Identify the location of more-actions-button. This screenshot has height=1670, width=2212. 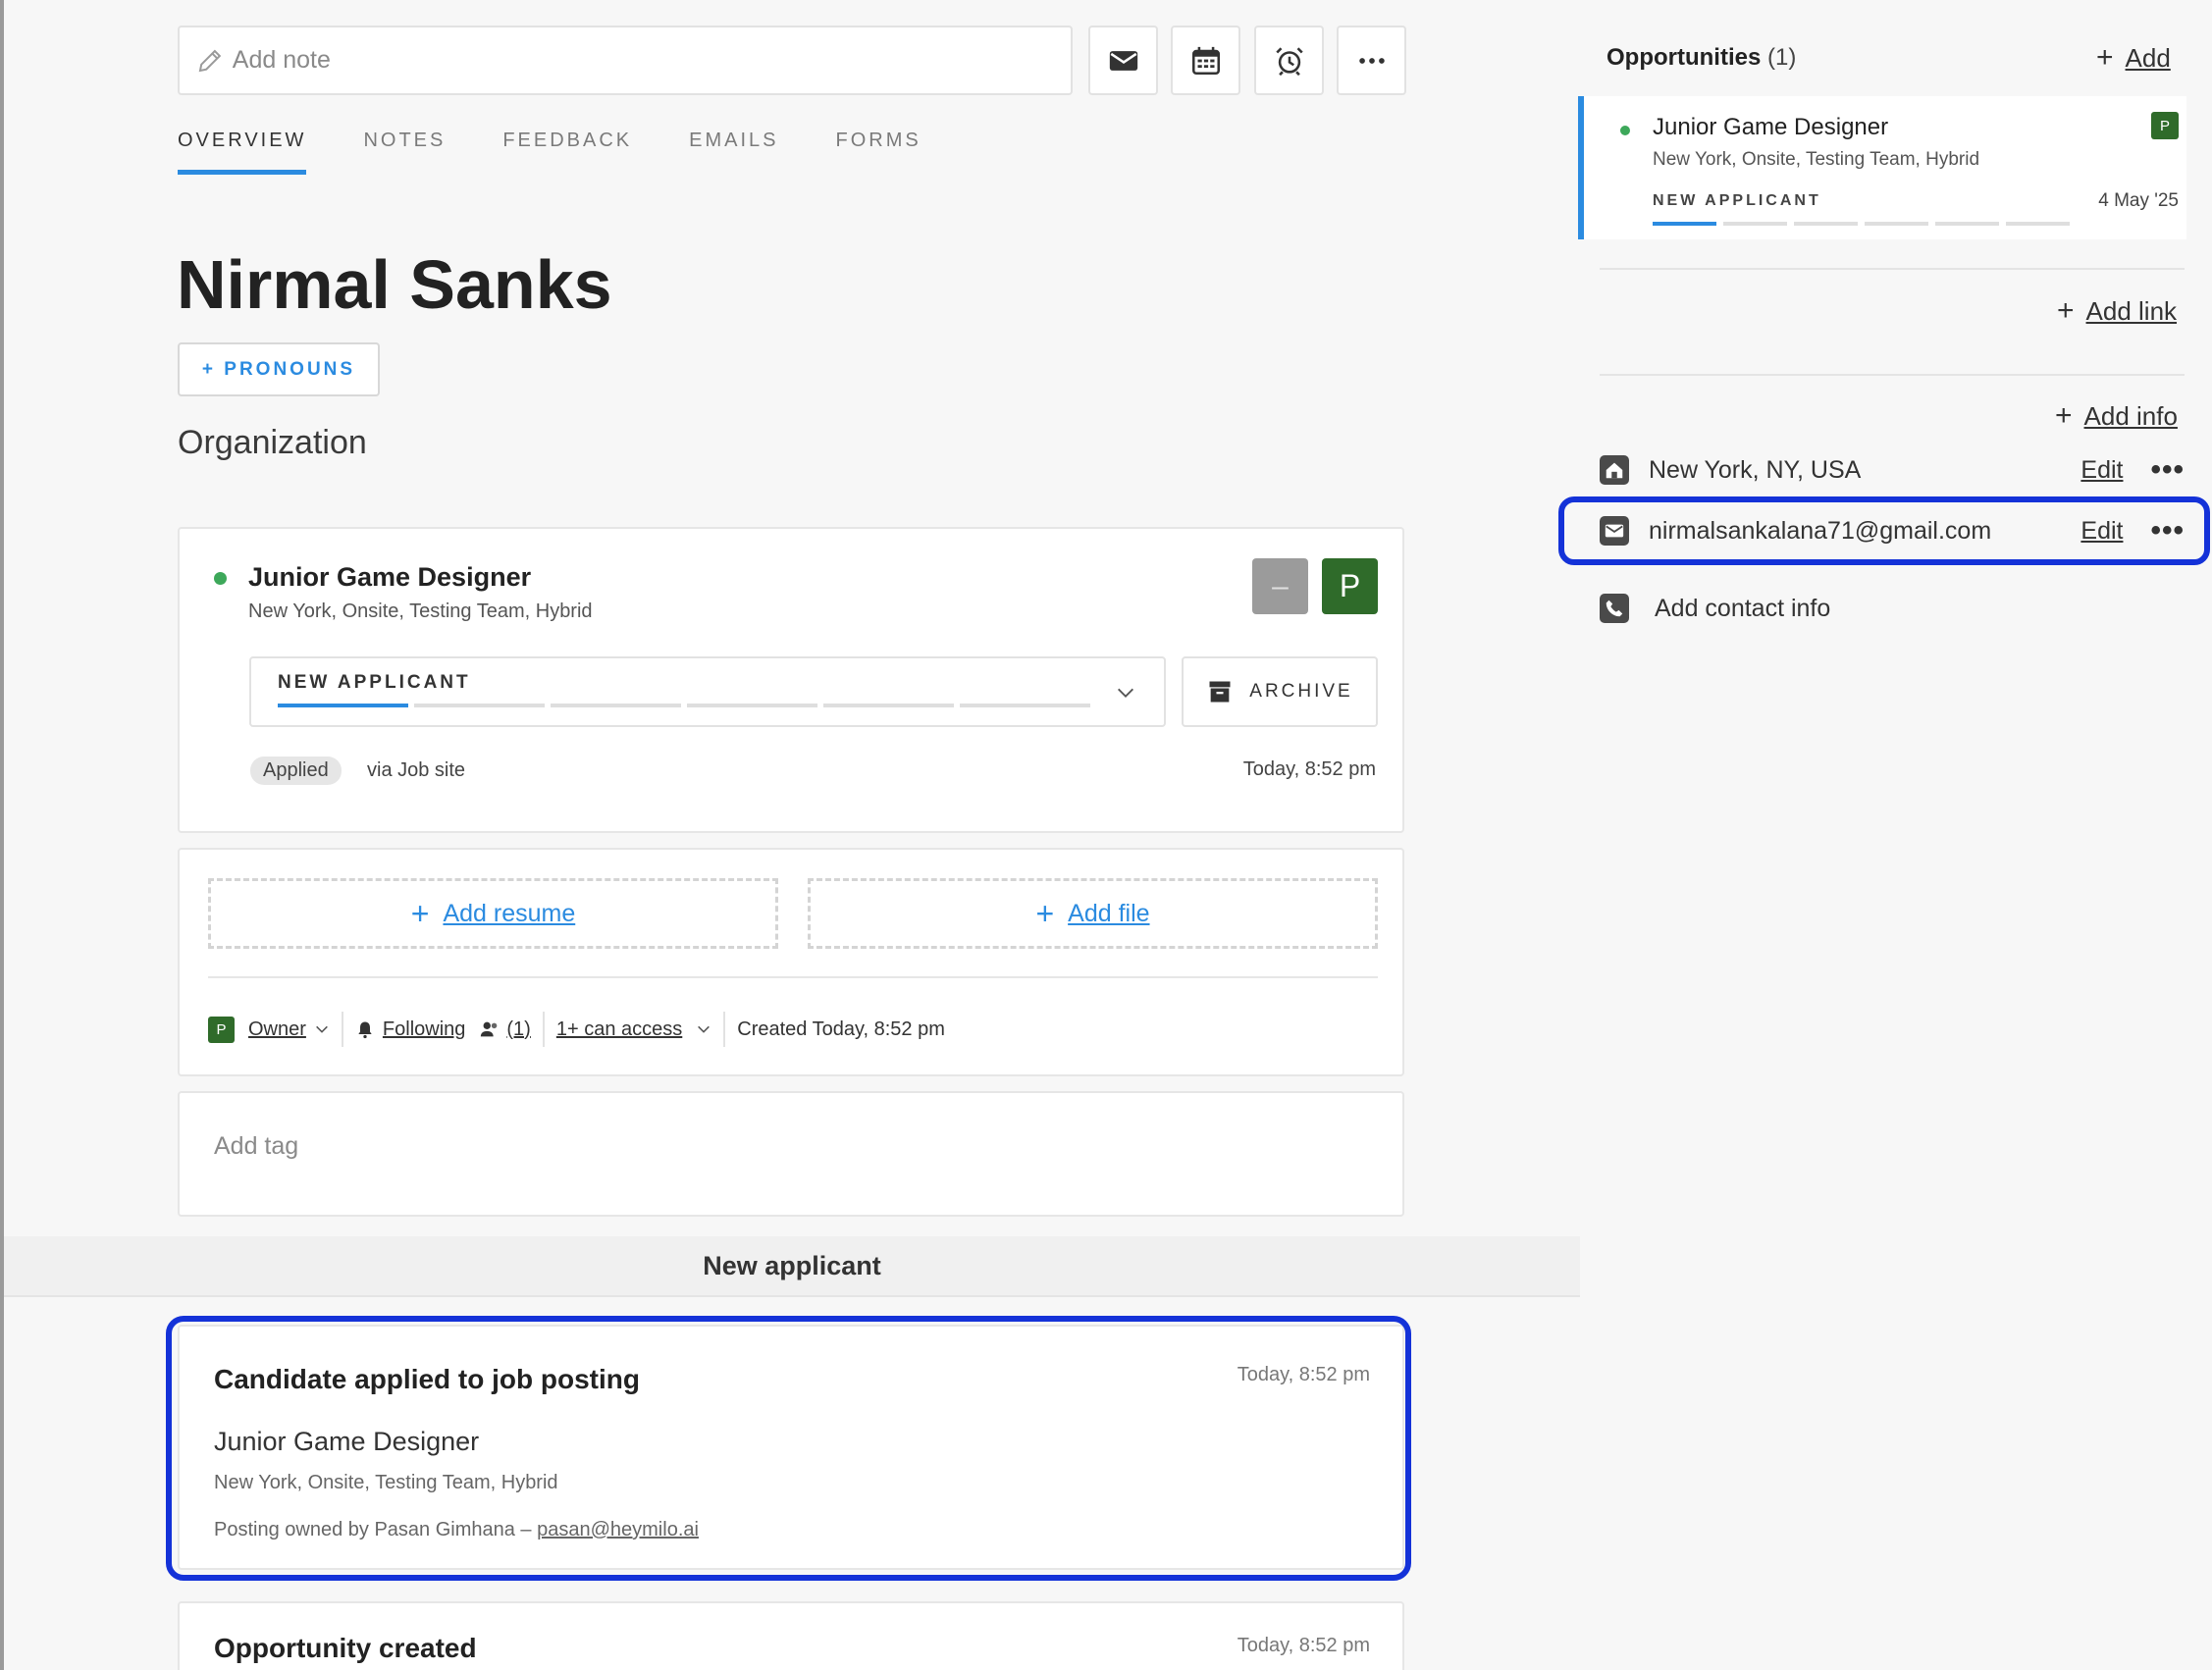
(1371, 60).